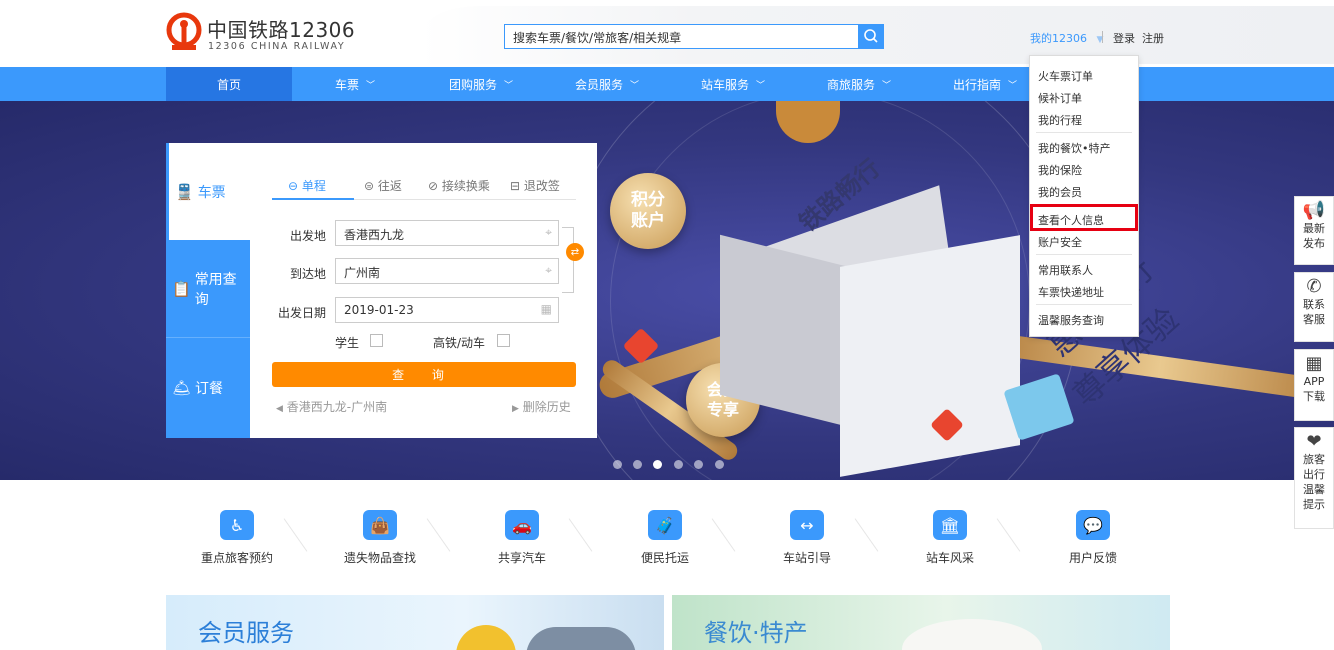 The image size is (1334, 650). Describe the element at coordinates (307, 236) in the screenshot. I see `from-label: 出发地` at that location.